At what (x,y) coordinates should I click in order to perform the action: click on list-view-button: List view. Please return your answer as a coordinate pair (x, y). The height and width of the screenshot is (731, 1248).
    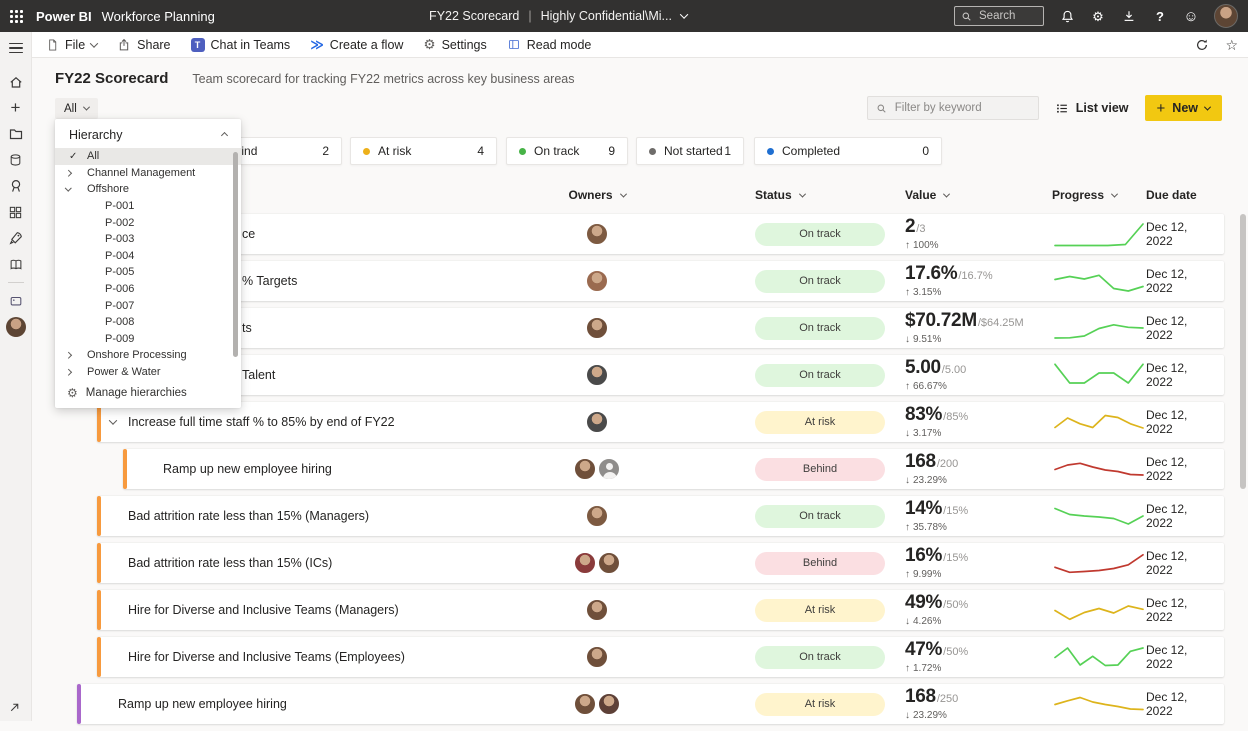
    Looking at the image, I should click on (1092, 108).